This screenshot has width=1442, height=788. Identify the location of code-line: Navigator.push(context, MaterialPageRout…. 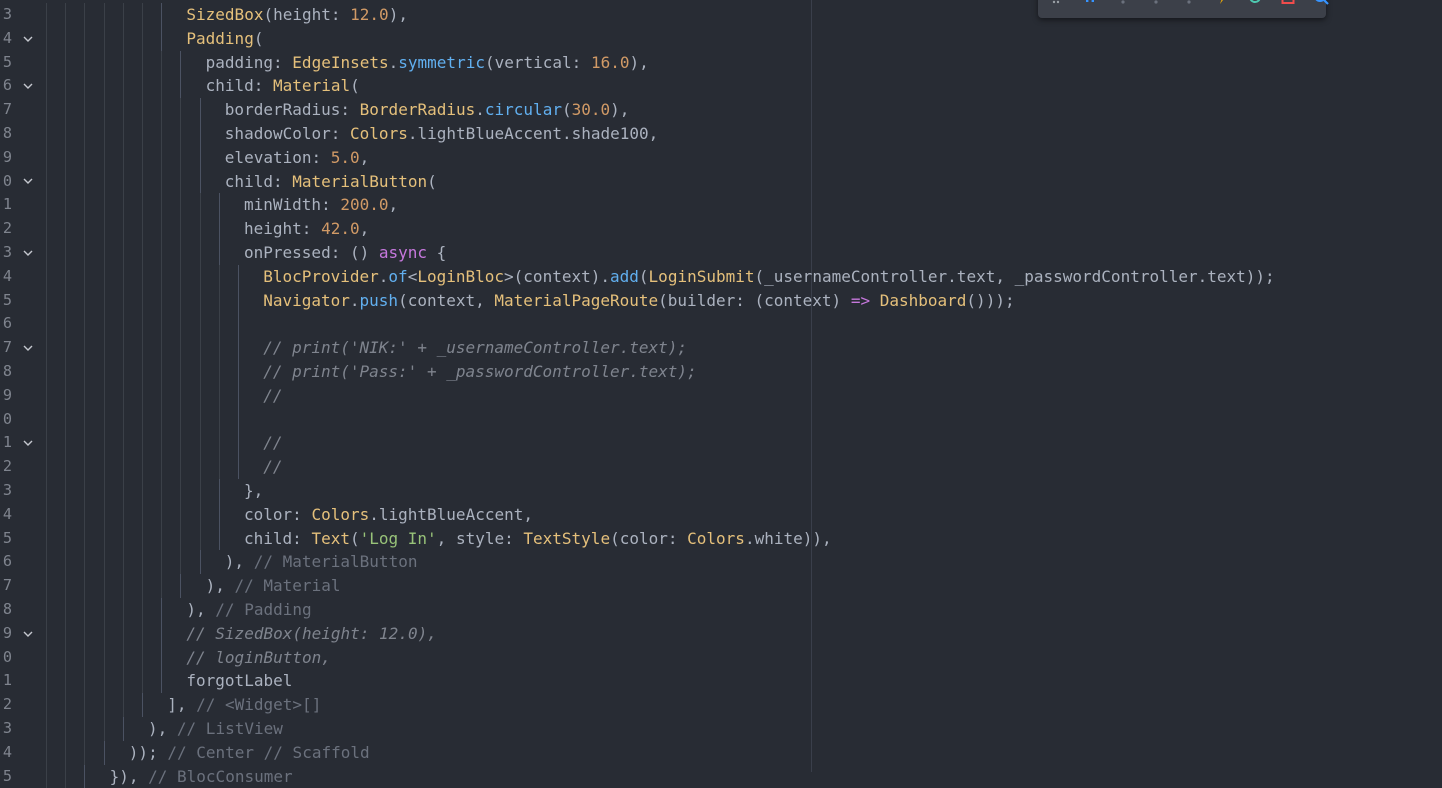
(638, 301).